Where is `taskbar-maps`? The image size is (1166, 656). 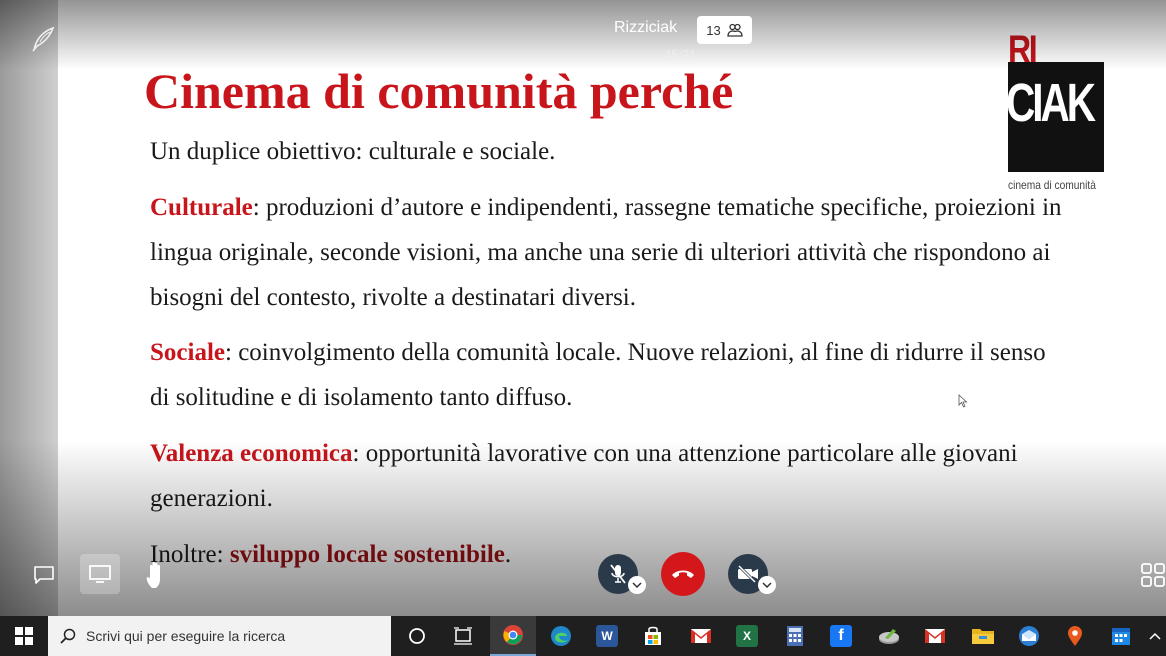
taskbar-maps is located at coordinates (1075, 636).